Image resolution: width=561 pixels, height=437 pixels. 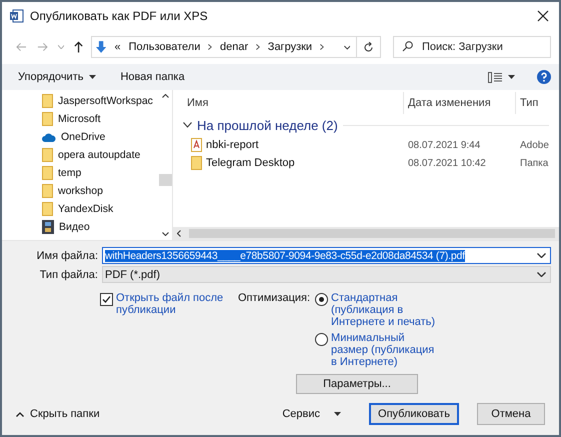 I want to click on scroll-up-icon, so click(x=165, y=96).